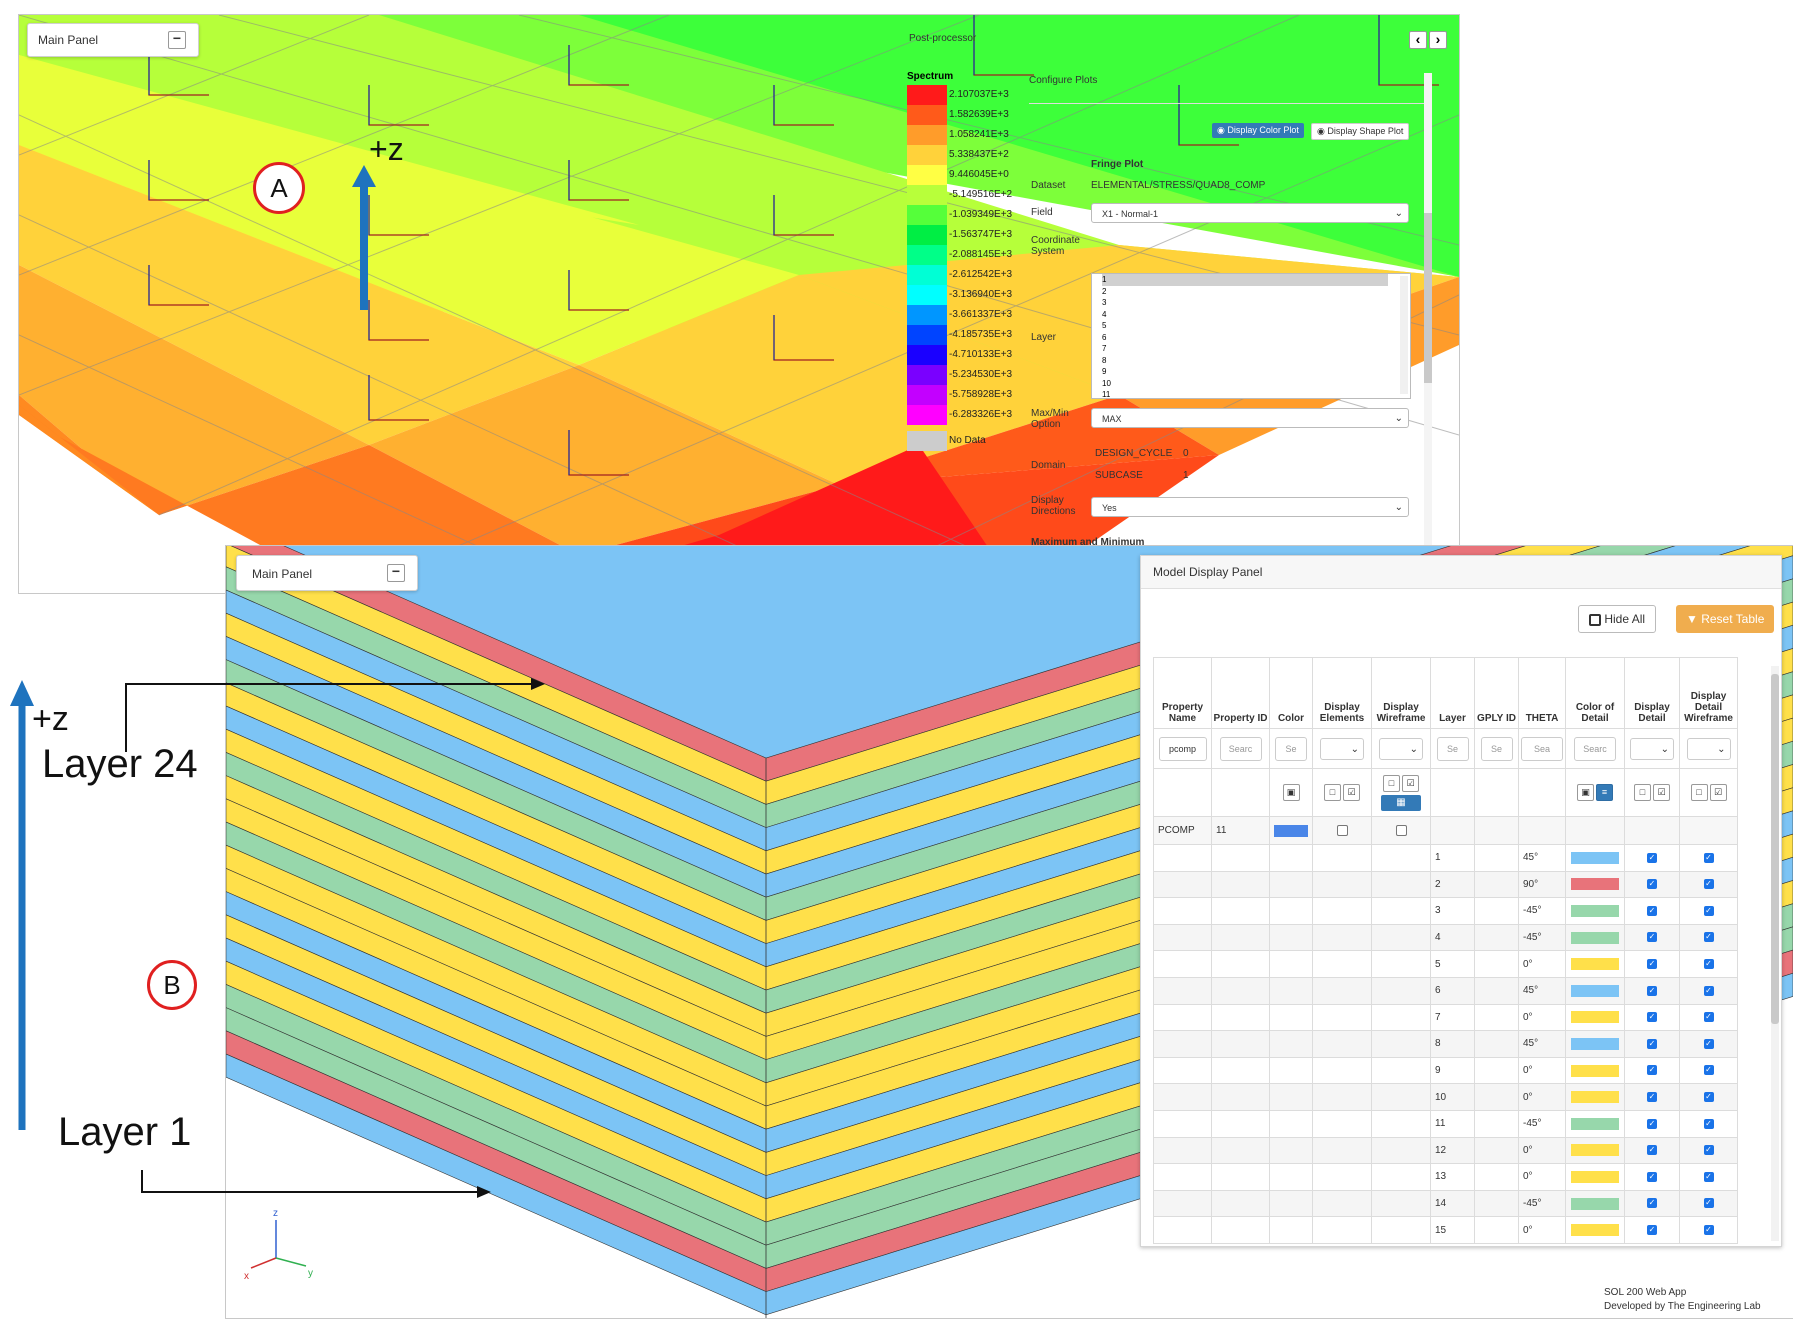 This screenshot has width=1793, height=1319. I want to click on panel-scrollbar, so click(1428, 333).